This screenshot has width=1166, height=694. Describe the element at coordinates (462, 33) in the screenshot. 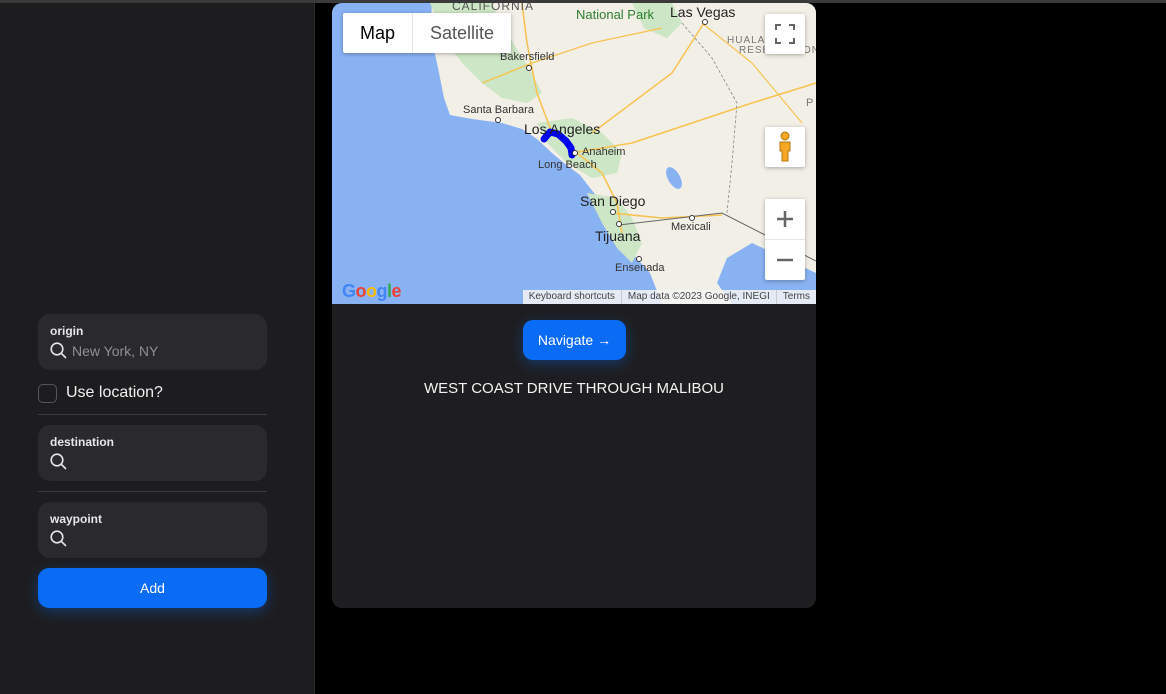

I see `map-type-satellite-tab: Satellite` at that location.